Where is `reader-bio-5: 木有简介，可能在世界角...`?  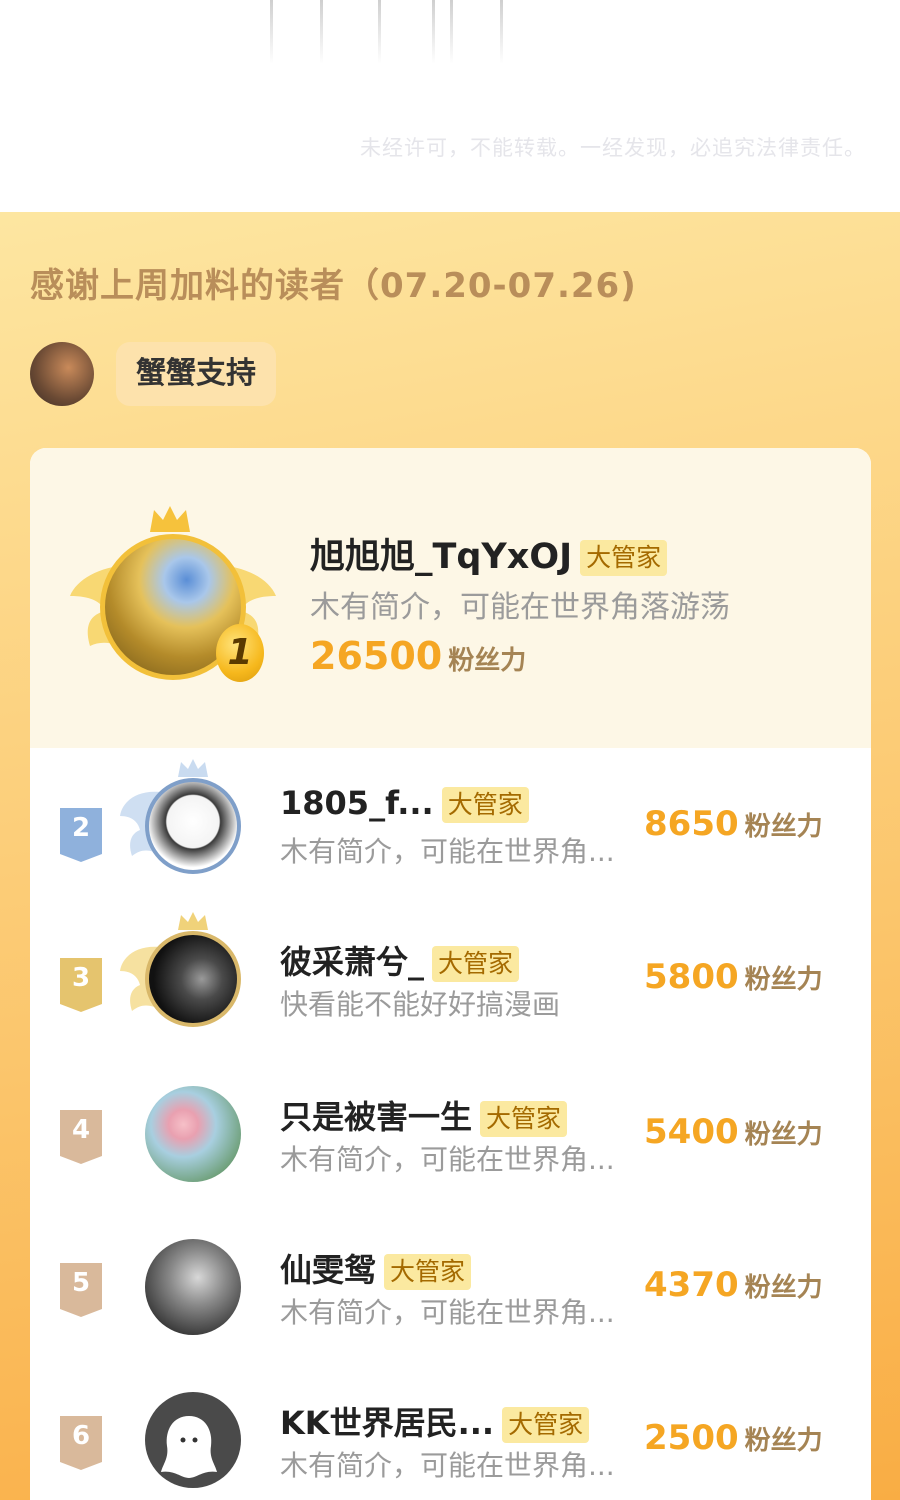 reader-bio-5: 木有简介，可能在世界角... is located at coordinates (447, 1312).